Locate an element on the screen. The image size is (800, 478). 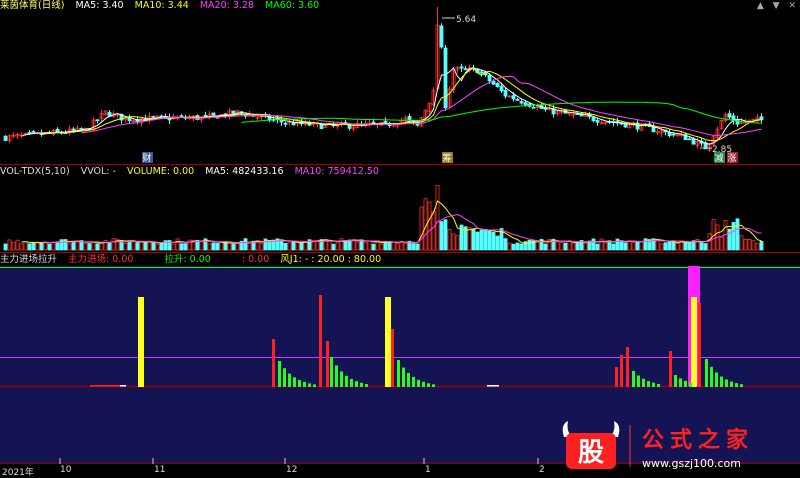
value3-readout: : 0.00 is located at coordinates (255, 259).